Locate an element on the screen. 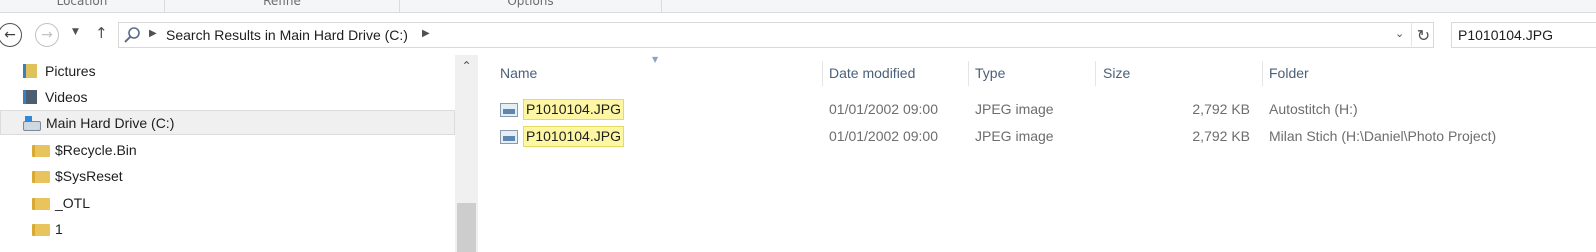 This screenshot has width=1596, height=252. refresh-icon: ↻ is located at coordinates (1423, 35).